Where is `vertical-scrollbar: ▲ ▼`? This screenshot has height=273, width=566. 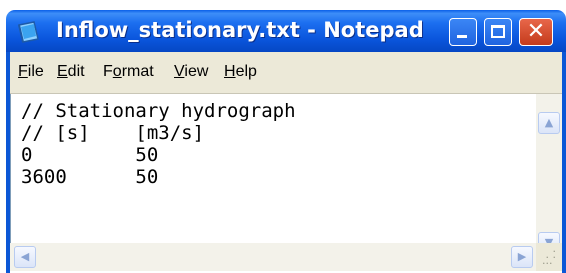 vertical-scrollbar: ▲ ▼ is located at coordinates (549, 174).